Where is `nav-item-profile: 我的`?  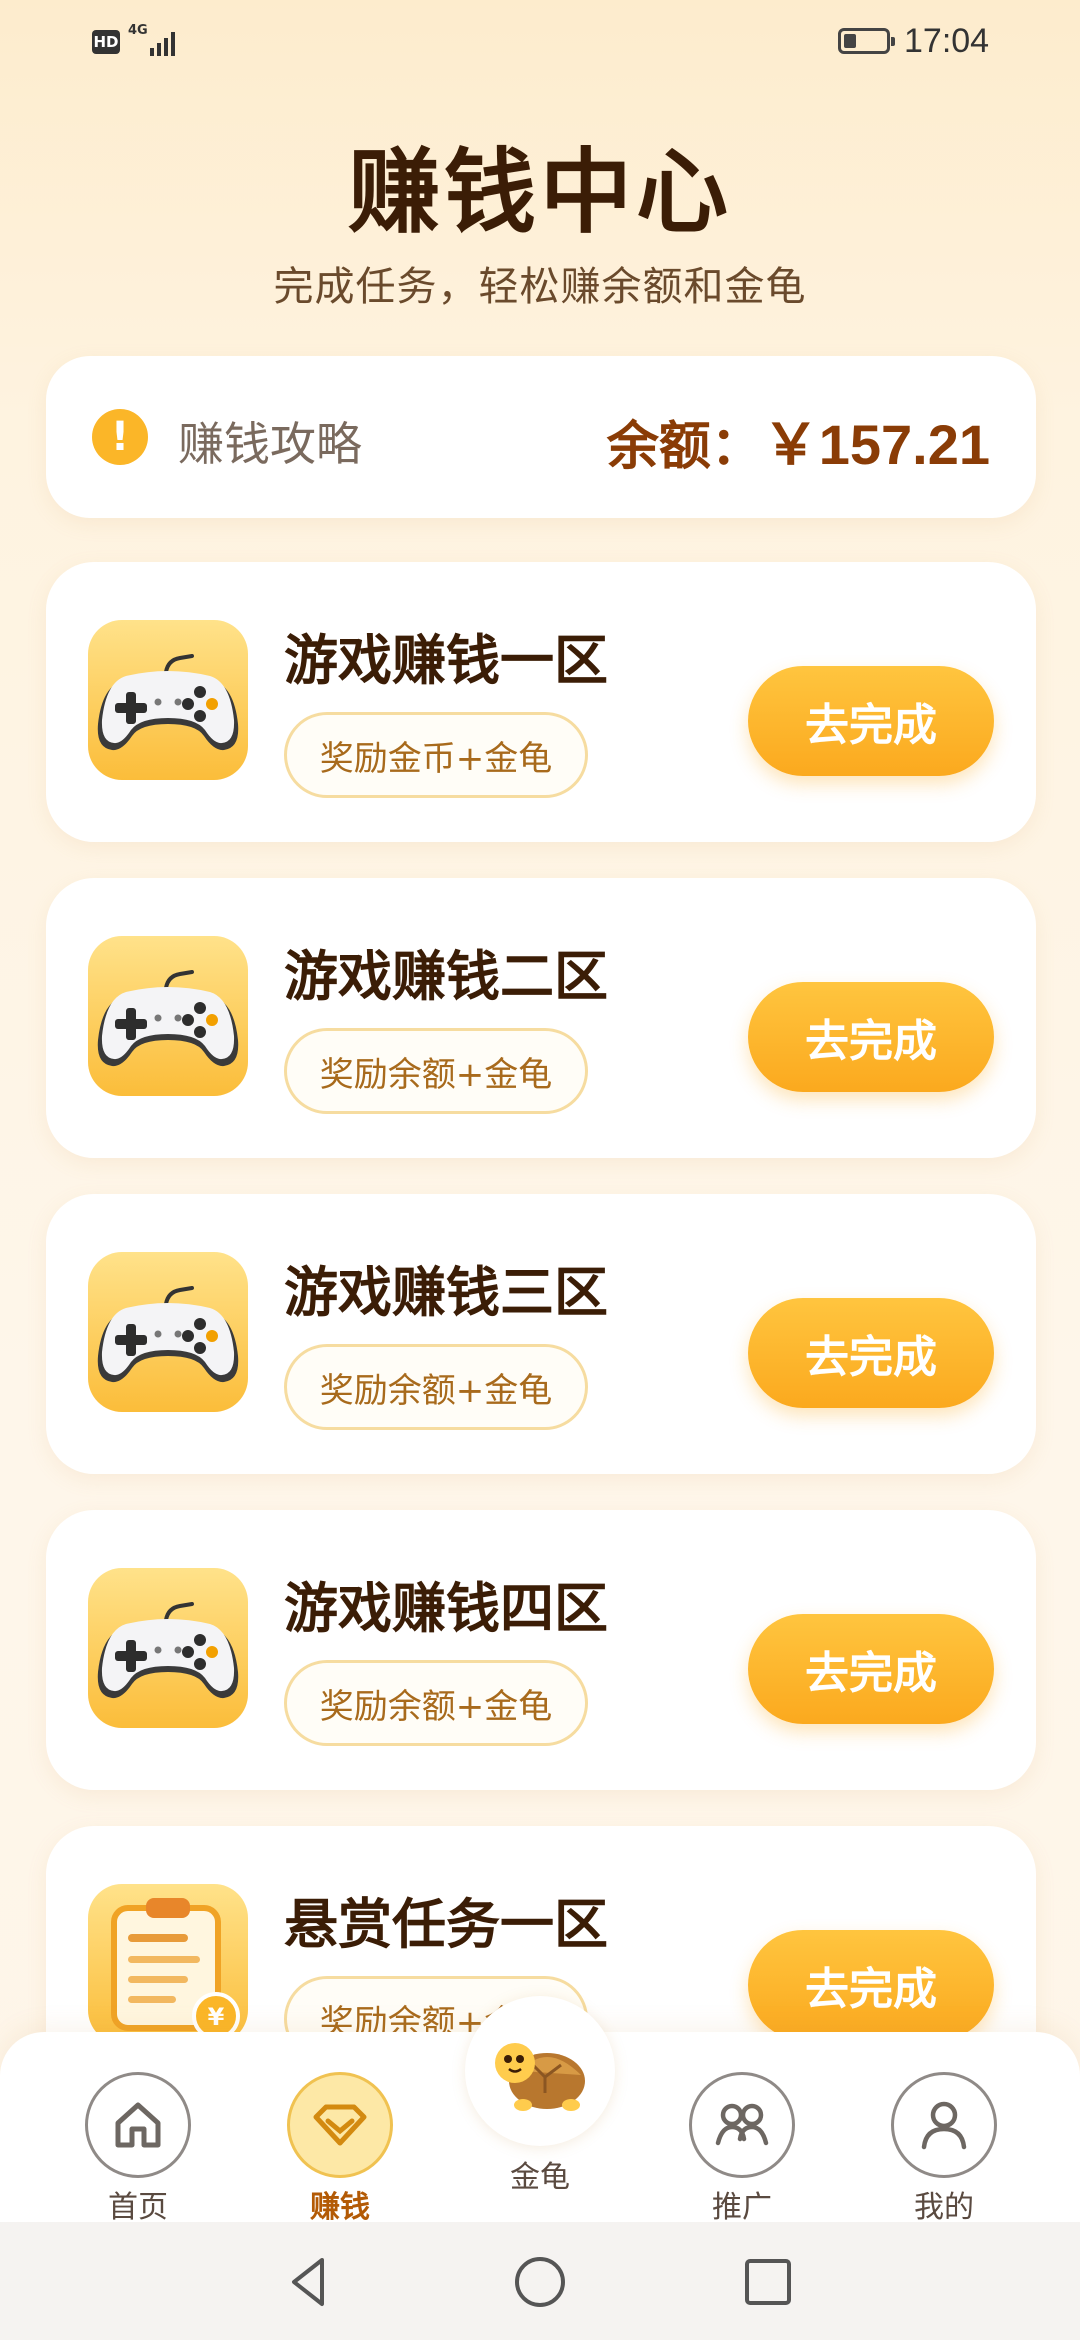 nav-item-profile: 我的 is located at coordinates (944, 2138).